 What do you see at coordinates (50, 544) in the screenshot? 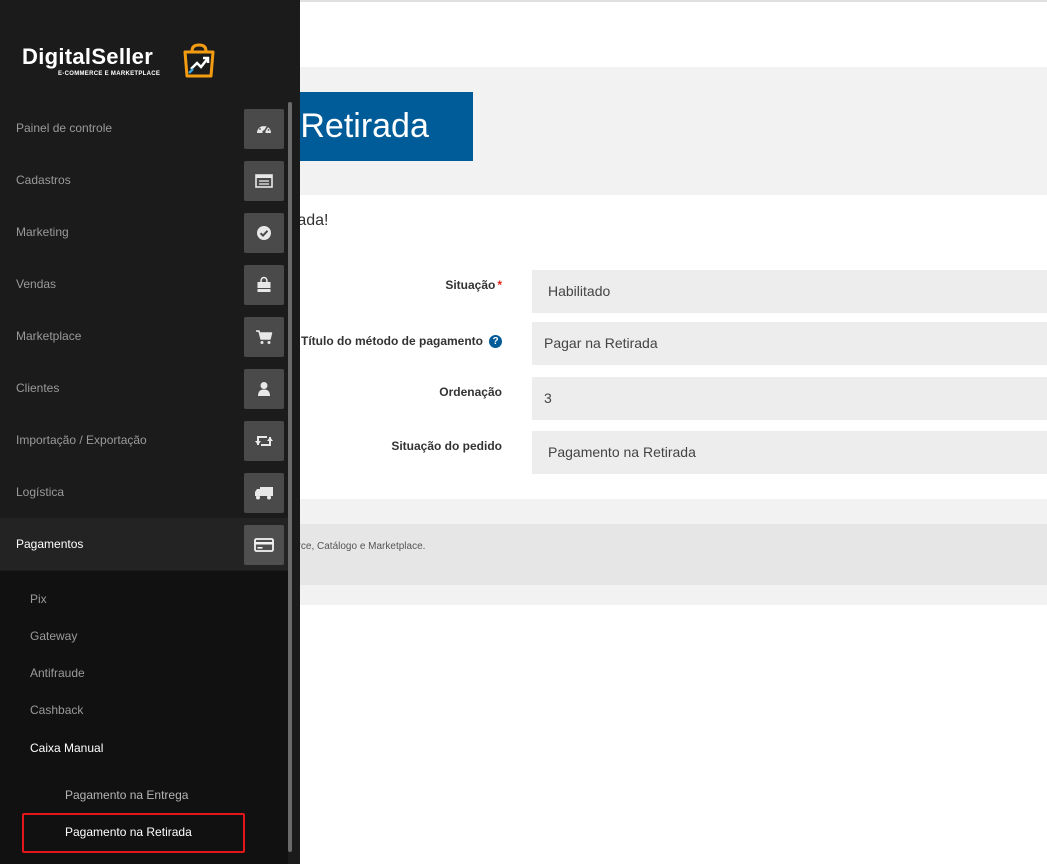
I see `sidebar-item-label: Pagamentos` at bounding box center [50, 544].